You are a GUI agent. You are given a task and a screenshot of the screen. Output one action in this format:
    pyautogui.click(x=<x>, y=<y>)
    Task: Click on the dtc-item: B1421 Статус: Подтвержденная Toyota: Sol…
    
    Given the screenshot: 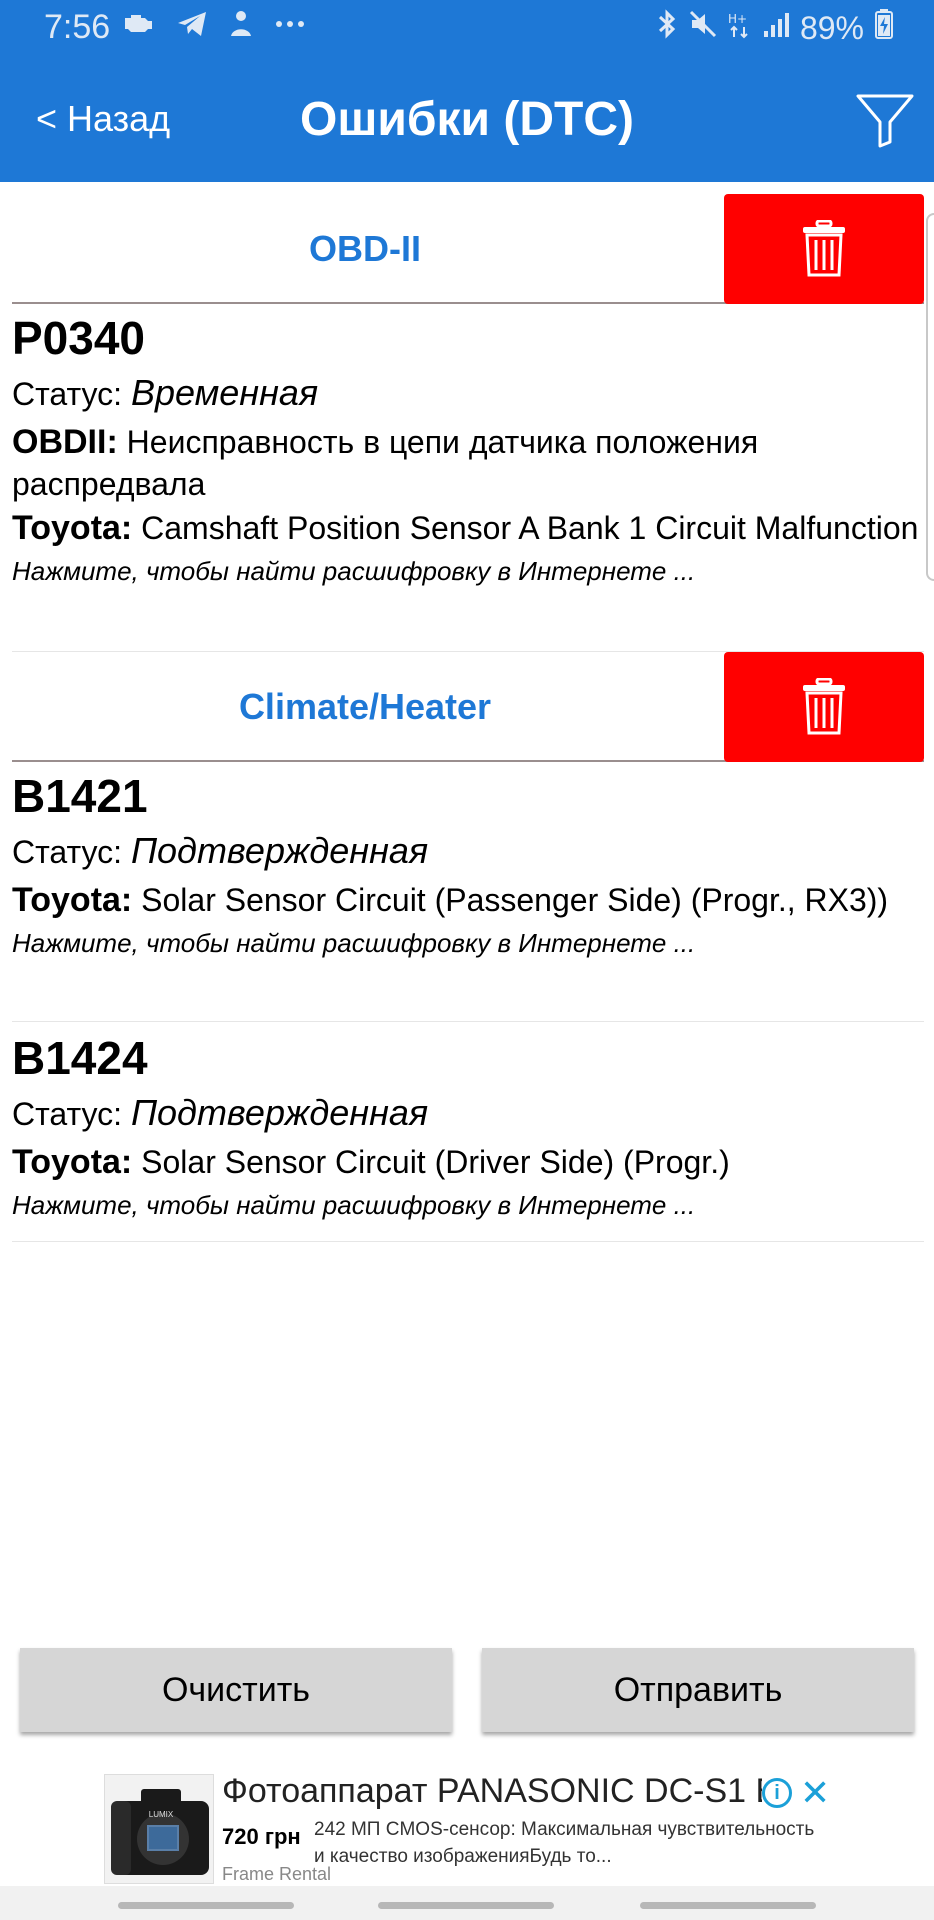 What is the action you would take?
    pyautogui.click(x=468, y=895)
    